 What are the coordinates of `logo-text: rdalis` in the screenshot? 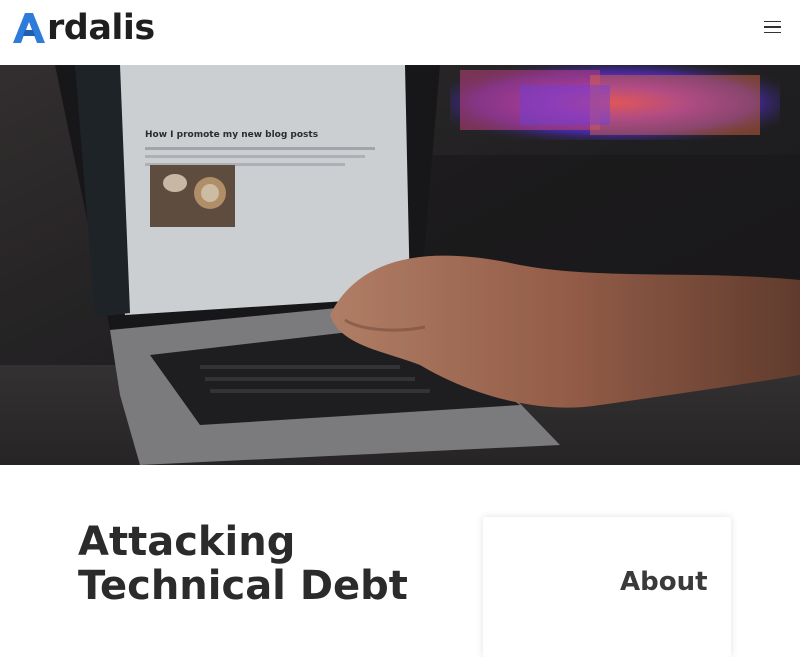 It's located at (101, 28).